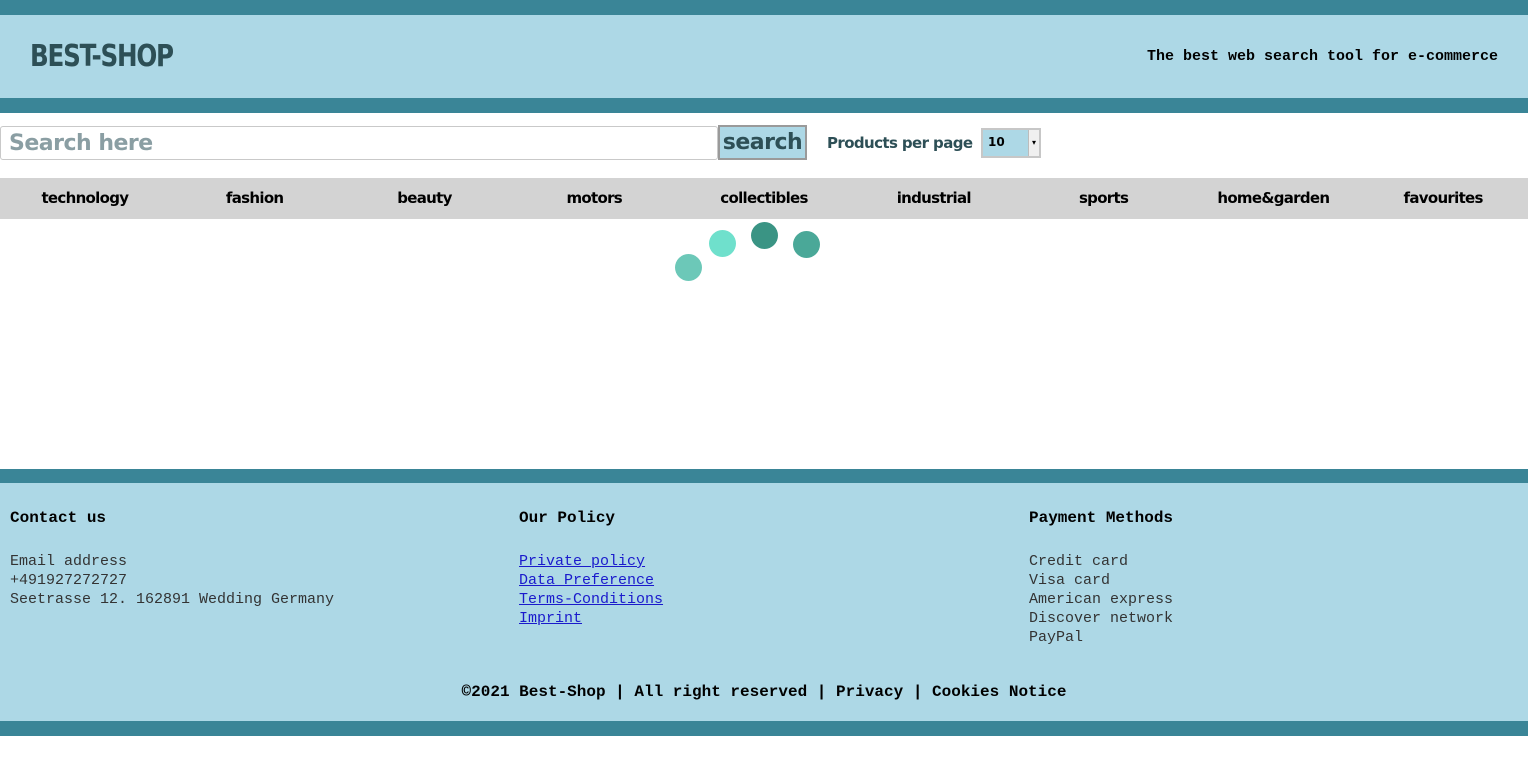 The image size is (1528, 770). What do you see at coordinates (764, 7) in the screenshot?
I see `top-band` at bounding box center [764, 7].